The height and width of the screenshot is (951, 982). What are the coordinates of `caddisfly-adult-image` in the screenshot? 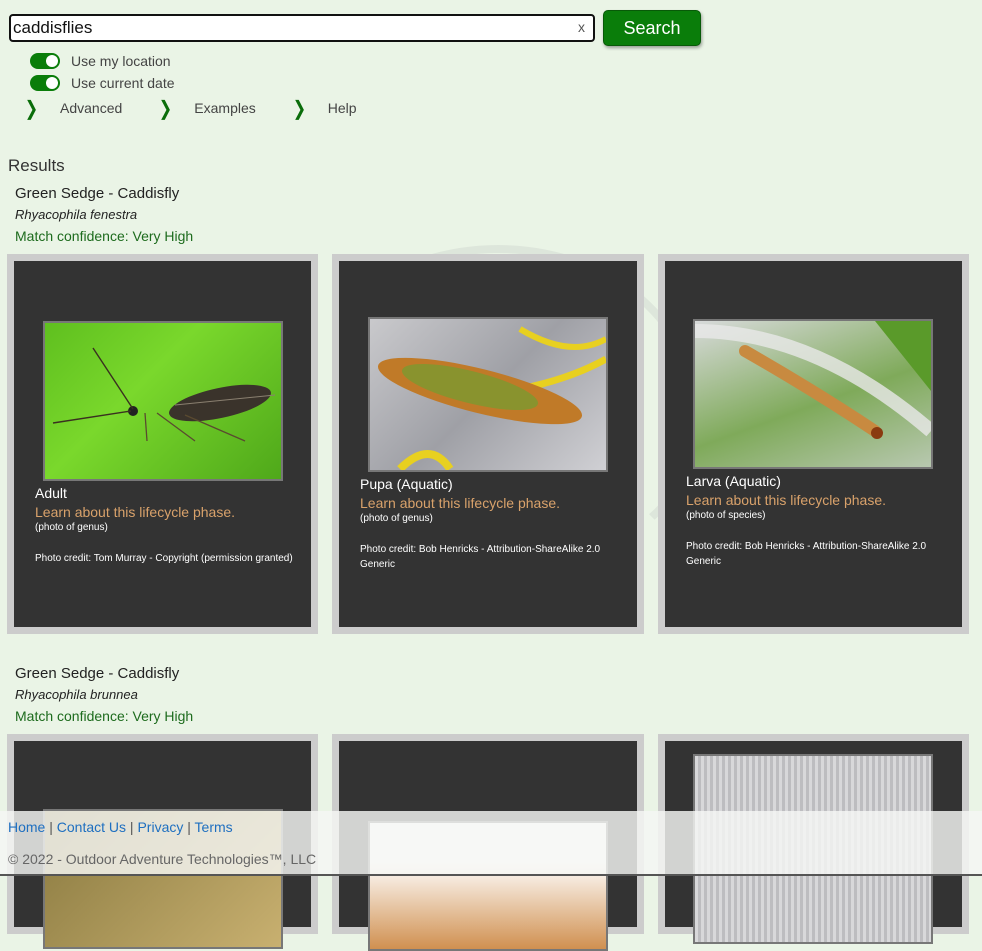 It's located at (164, 394).